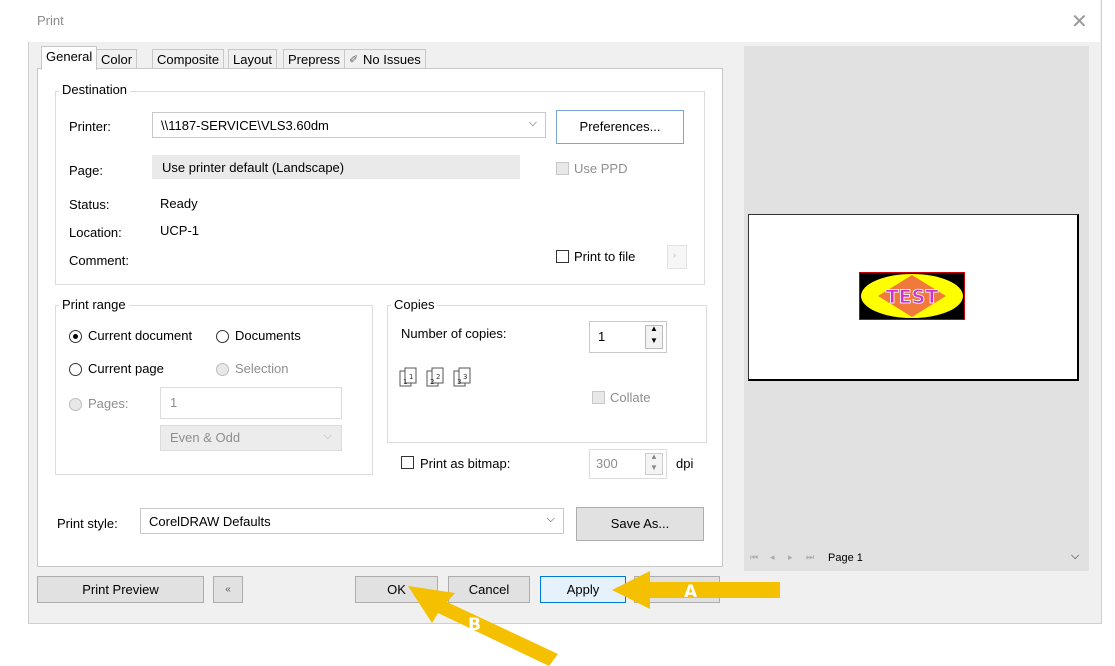  What do you see at coordinates (691, 592) in the screenshot?
I see `arrow-a-label: A` at bounding box center [691, 592].